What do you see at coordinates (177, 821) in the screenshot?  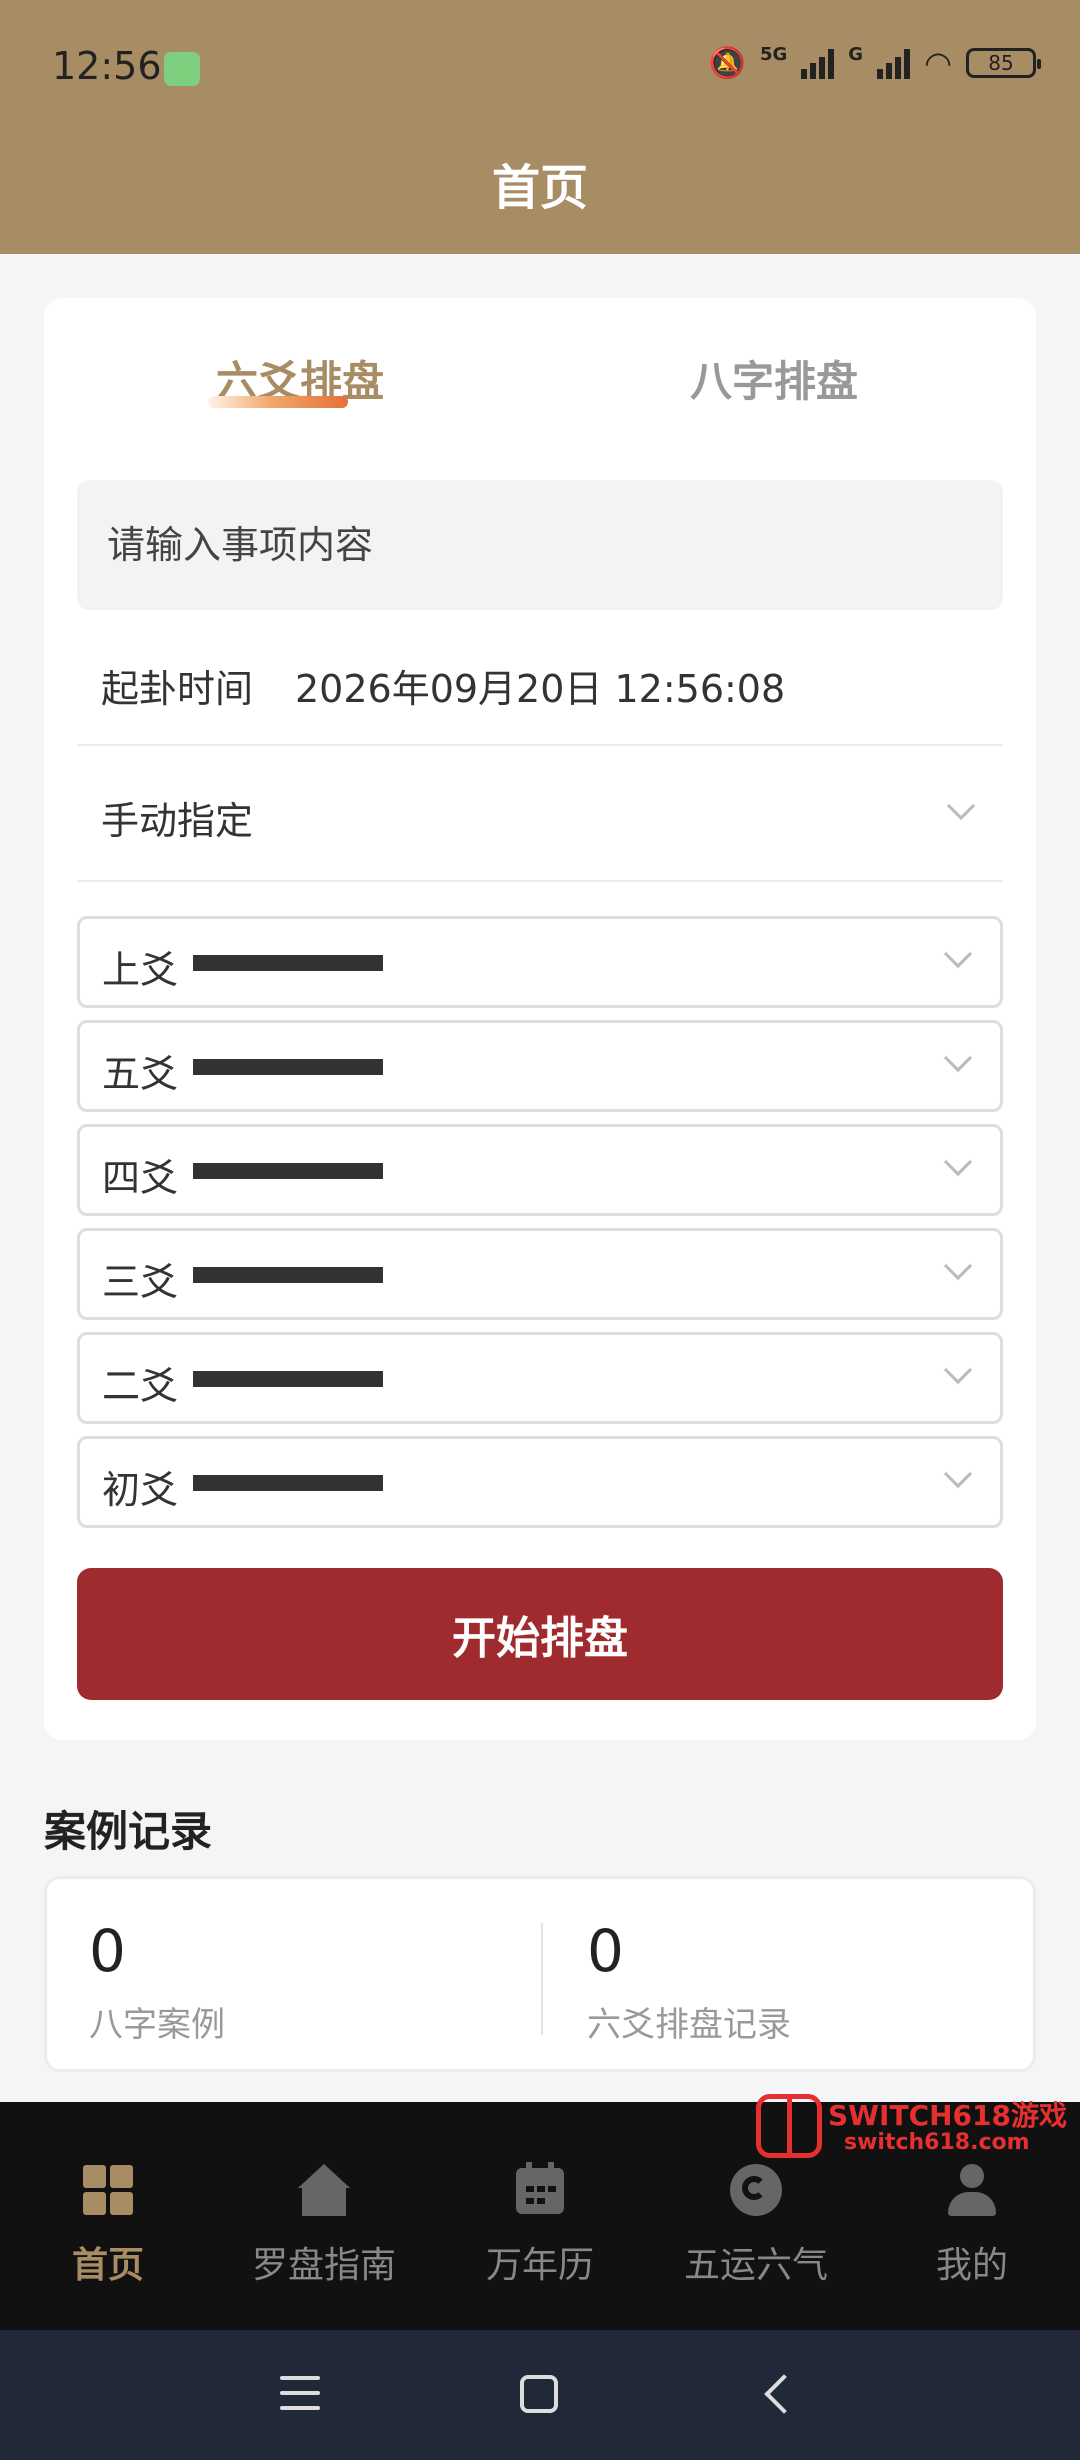 I see `mode-label: 手动指定` at bounding box center [177, 821].